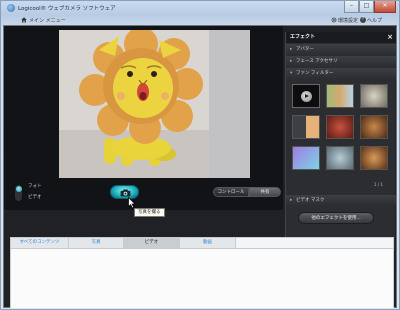 This screenshot has width=400, height=310. I want to click on menu-bar: メイン メニュー 環境設定 ? ヘルプ, so click(200, 20).